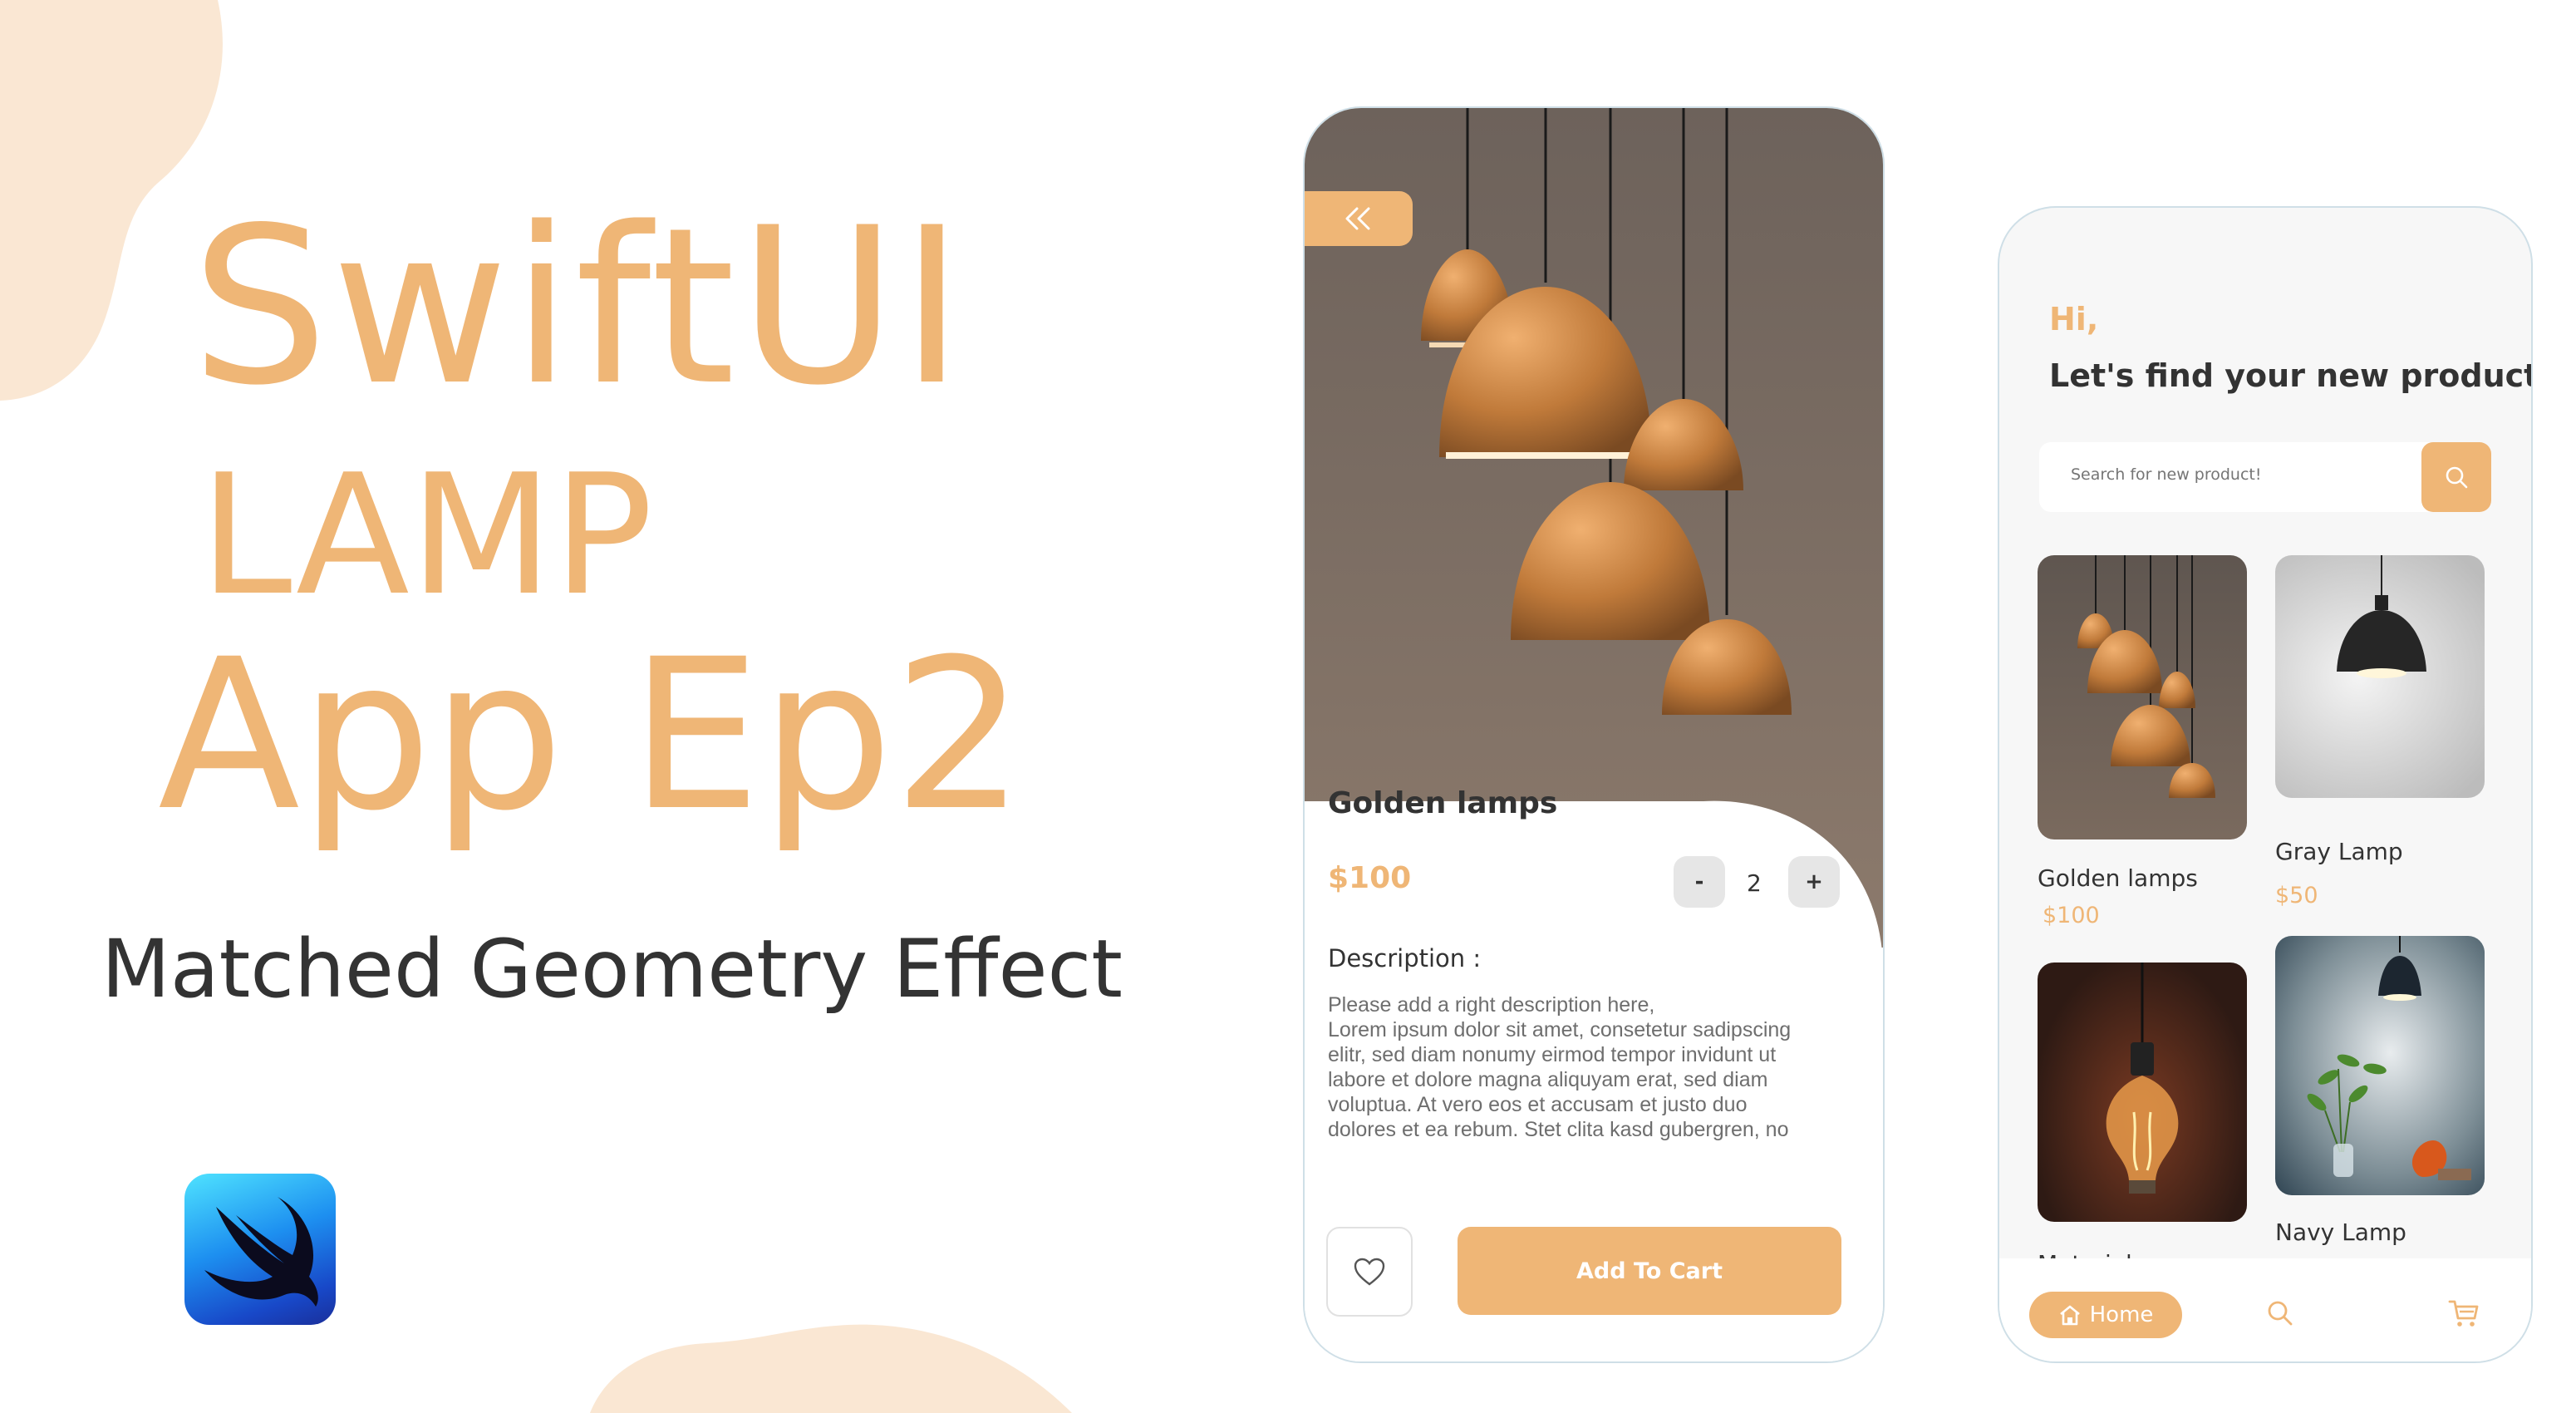  What do you see at coordinates (1443, 803) in the screenshot?
I see `product-name: Golden lamps` at bounding box center [1443, 803].